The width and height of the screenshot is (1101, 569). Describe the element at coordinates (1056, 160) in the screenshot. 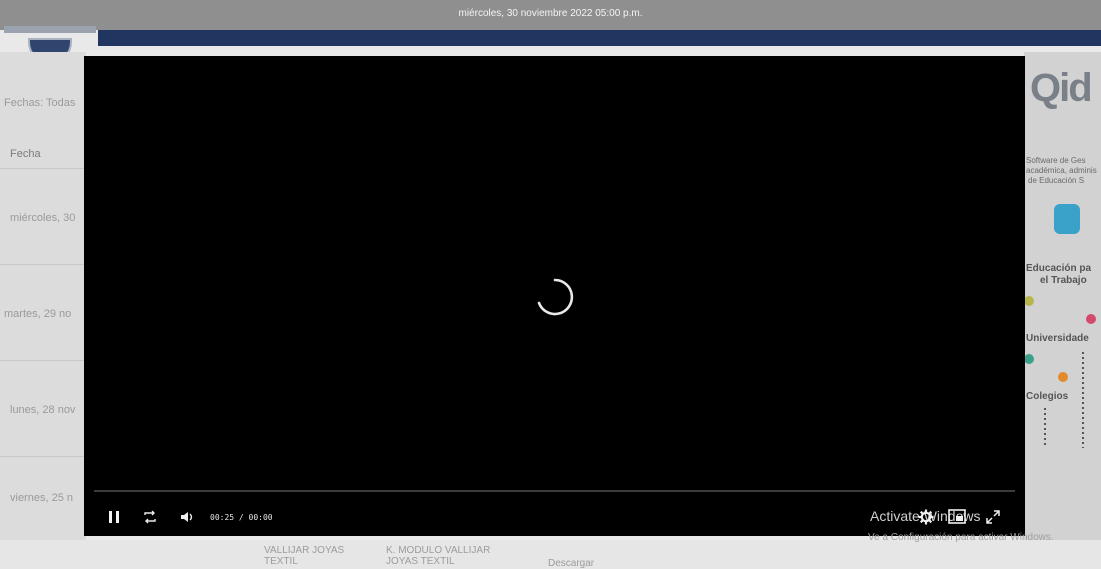

I see `ad-line: Software de Ges` at that location.